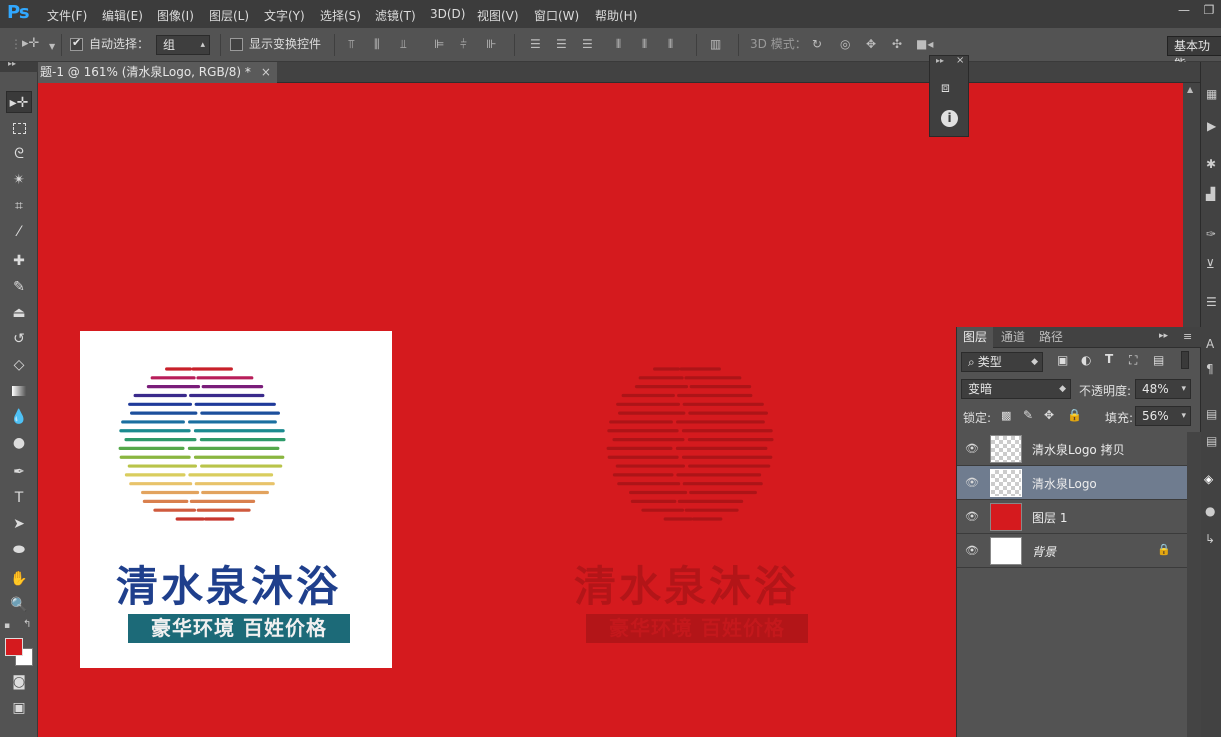  Describe the element at coordinates (1211, 126) in the screenshot. I see `actions-play-icon: ▶` at that location.